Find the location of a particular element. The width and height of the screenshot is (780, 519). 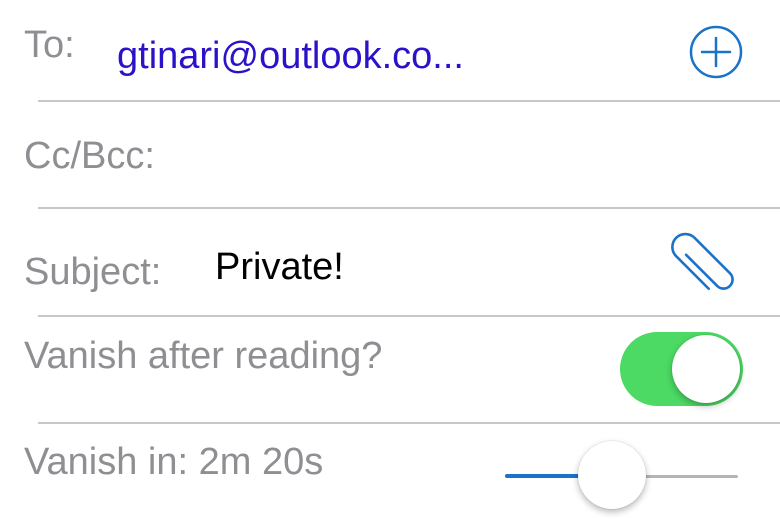

attach-button is located at coordinates (708, 264).